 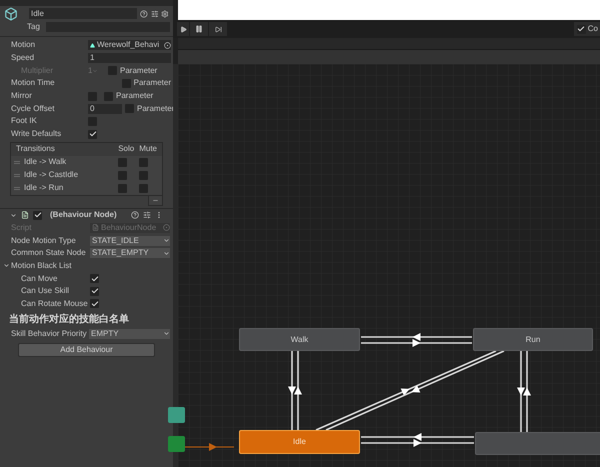 I want to click on property-label: Motion, so click(x=23, y=45).